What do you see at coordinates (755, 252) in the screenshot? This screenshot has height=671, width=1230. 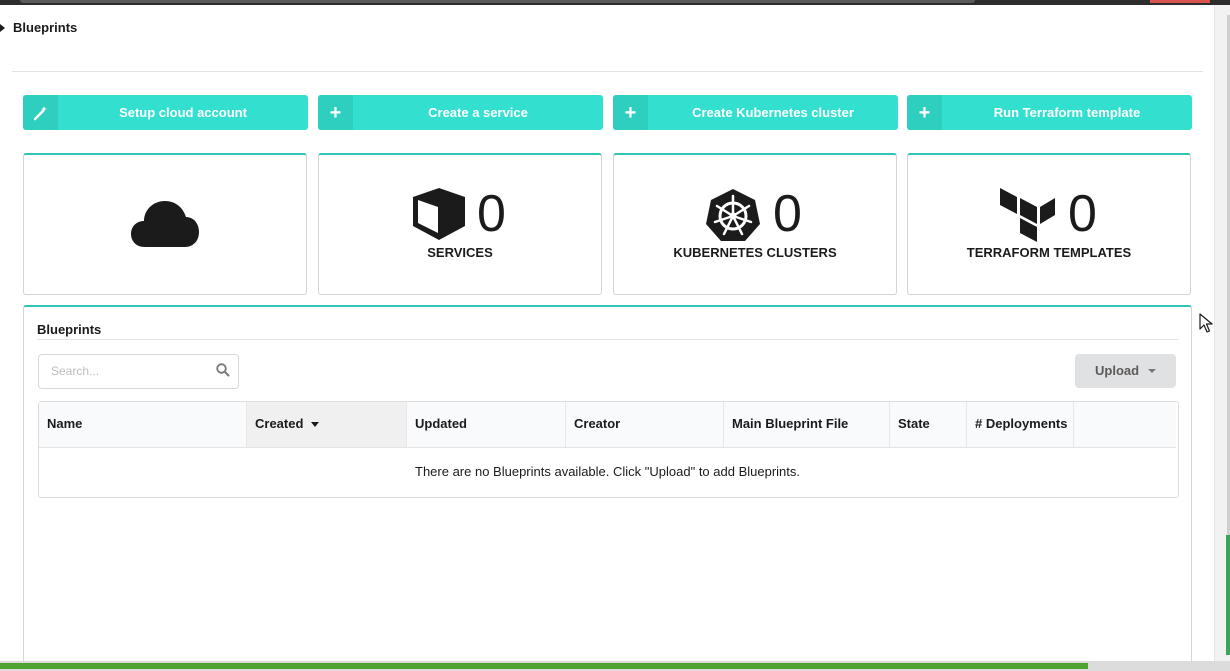 I see `kubernetes-clusters-label: KUBERNETES CLUSTERS` at bounding box center [755, 252].